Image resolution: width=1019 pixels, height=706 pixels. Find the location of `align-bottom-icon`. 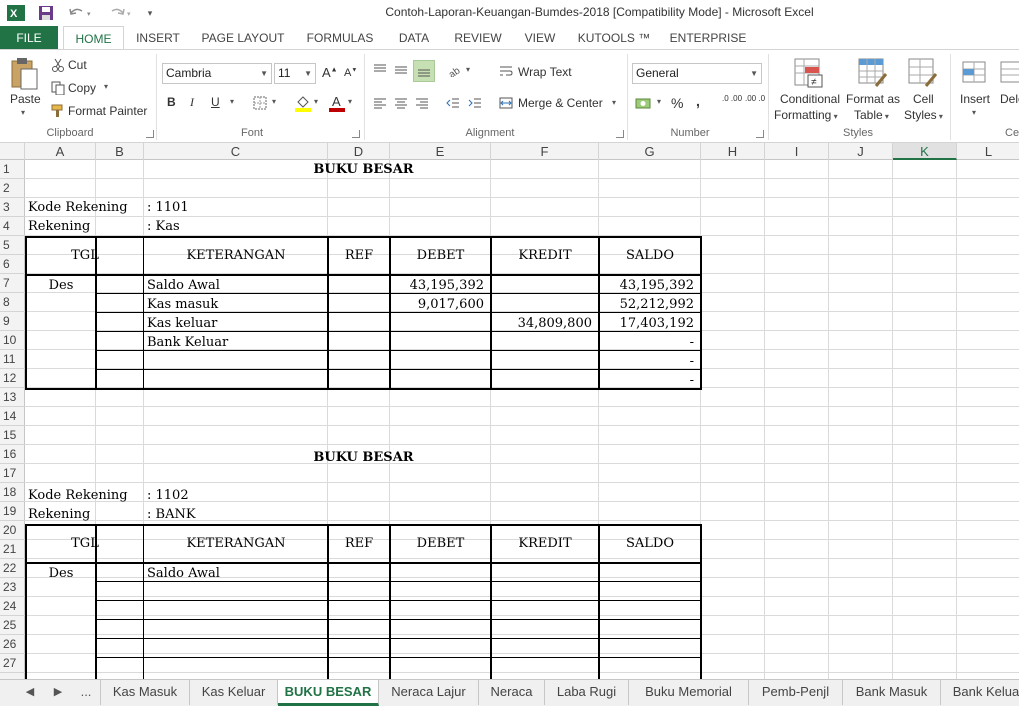

align-bottom-icon is located at coordinates (424, 71).